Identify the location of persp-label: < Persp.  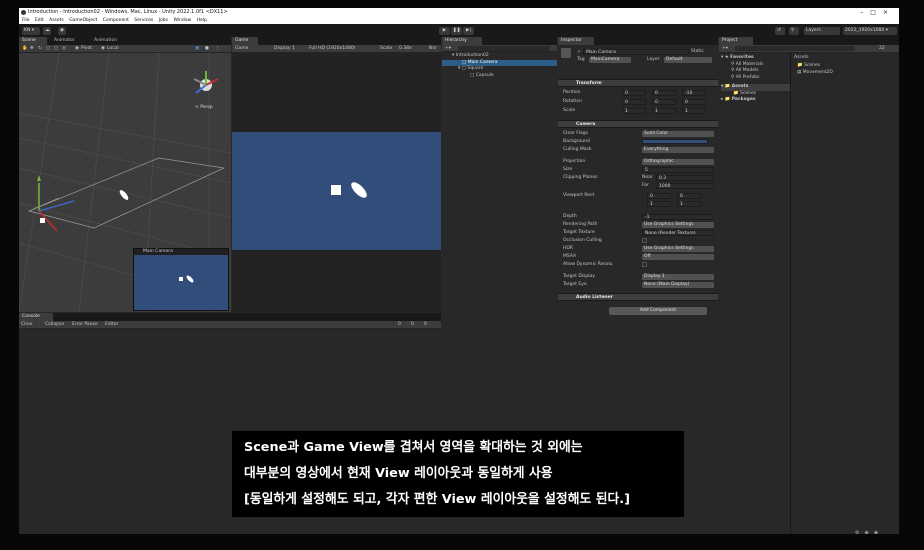
(204, 107).